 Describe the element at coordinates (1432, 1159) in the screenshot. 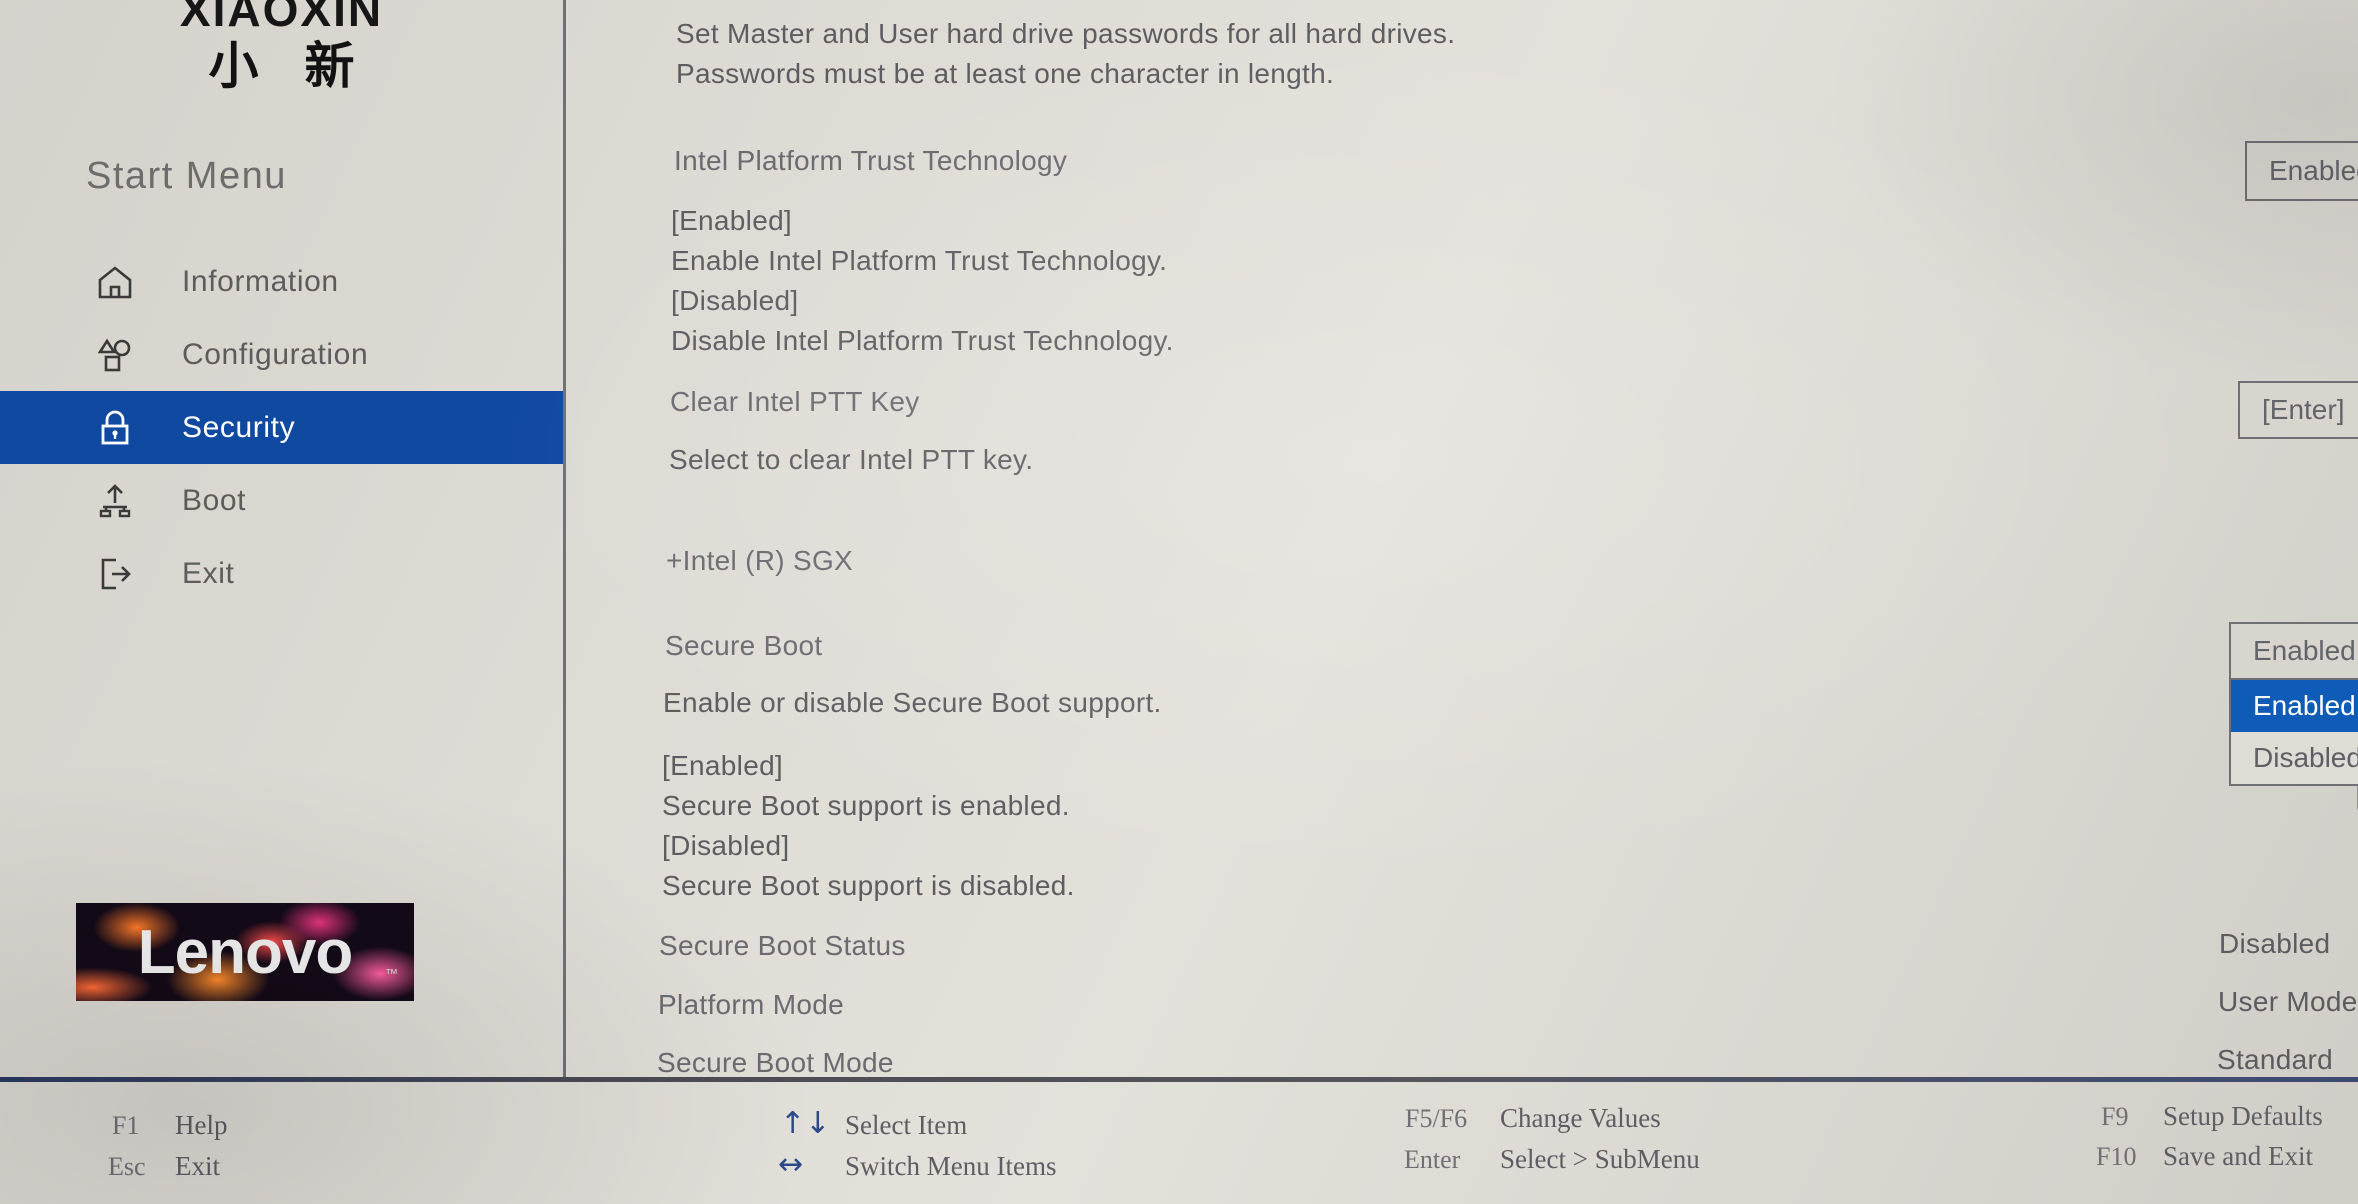

I see `shortcut-key-enter: Enter` at that location.